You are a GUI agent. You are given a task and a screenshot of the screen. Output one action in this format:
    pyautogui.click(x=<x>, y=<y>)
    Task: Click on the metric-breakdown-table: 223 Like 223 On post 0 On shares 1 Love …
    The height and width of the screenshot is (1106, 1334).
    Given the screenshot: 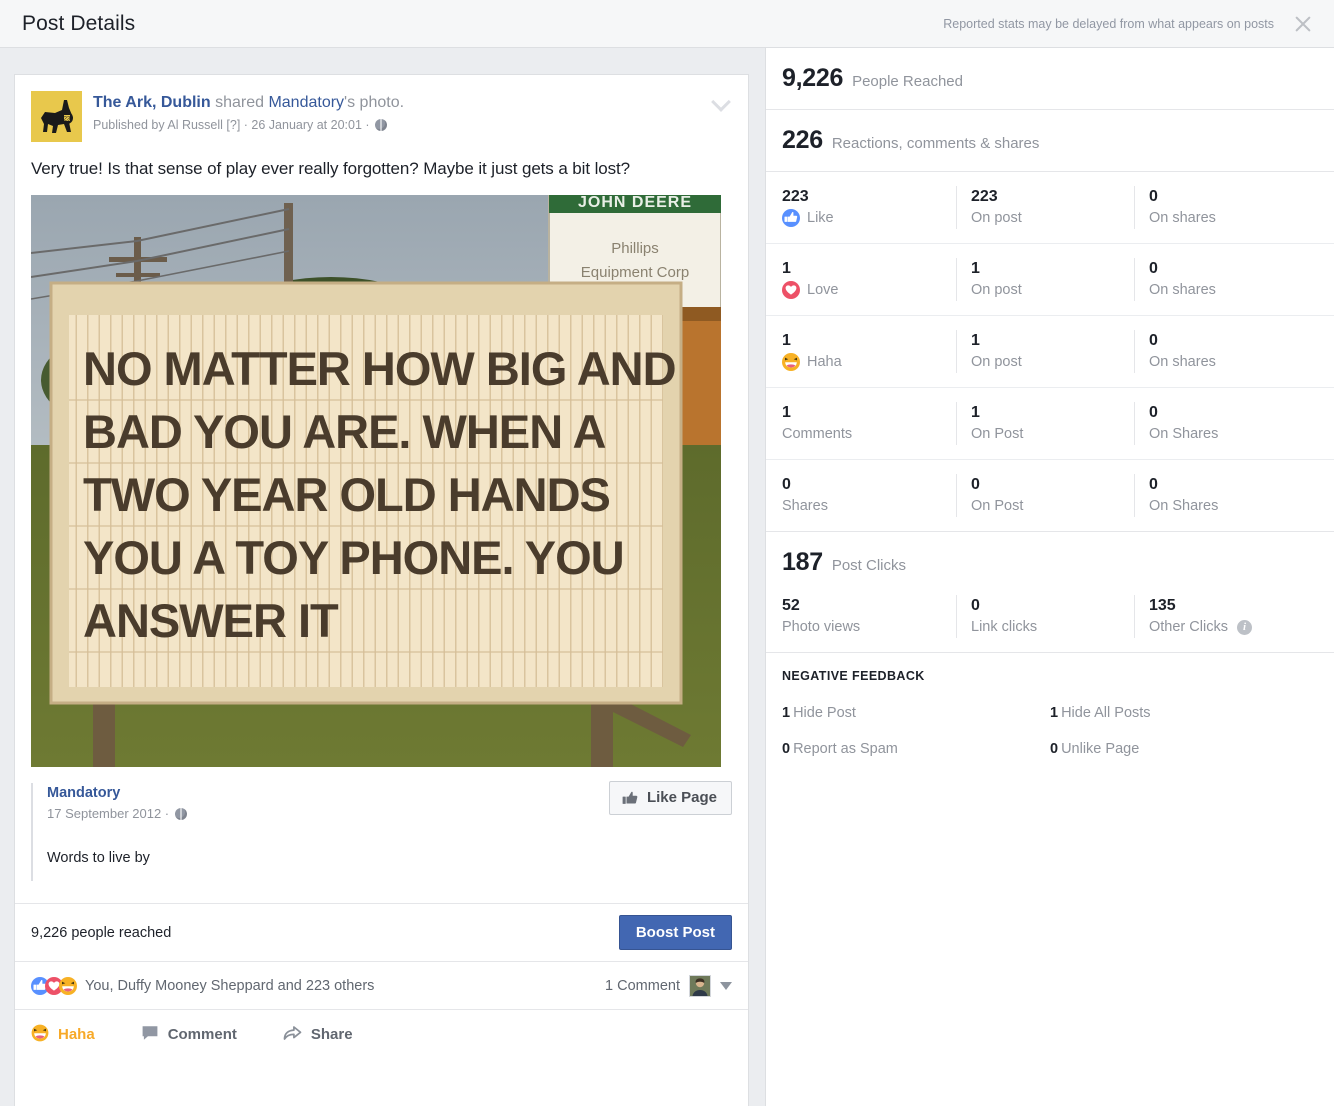 What is the action you would take?
    pyautogui.click(x=1050, y=352)
    